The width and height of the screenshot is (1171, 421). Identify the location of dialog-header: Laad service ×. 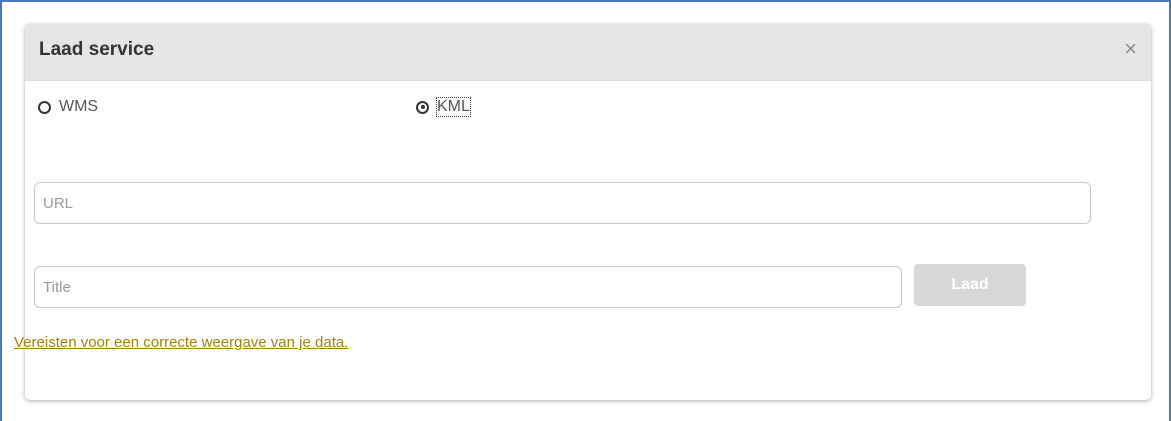
(588, 52).